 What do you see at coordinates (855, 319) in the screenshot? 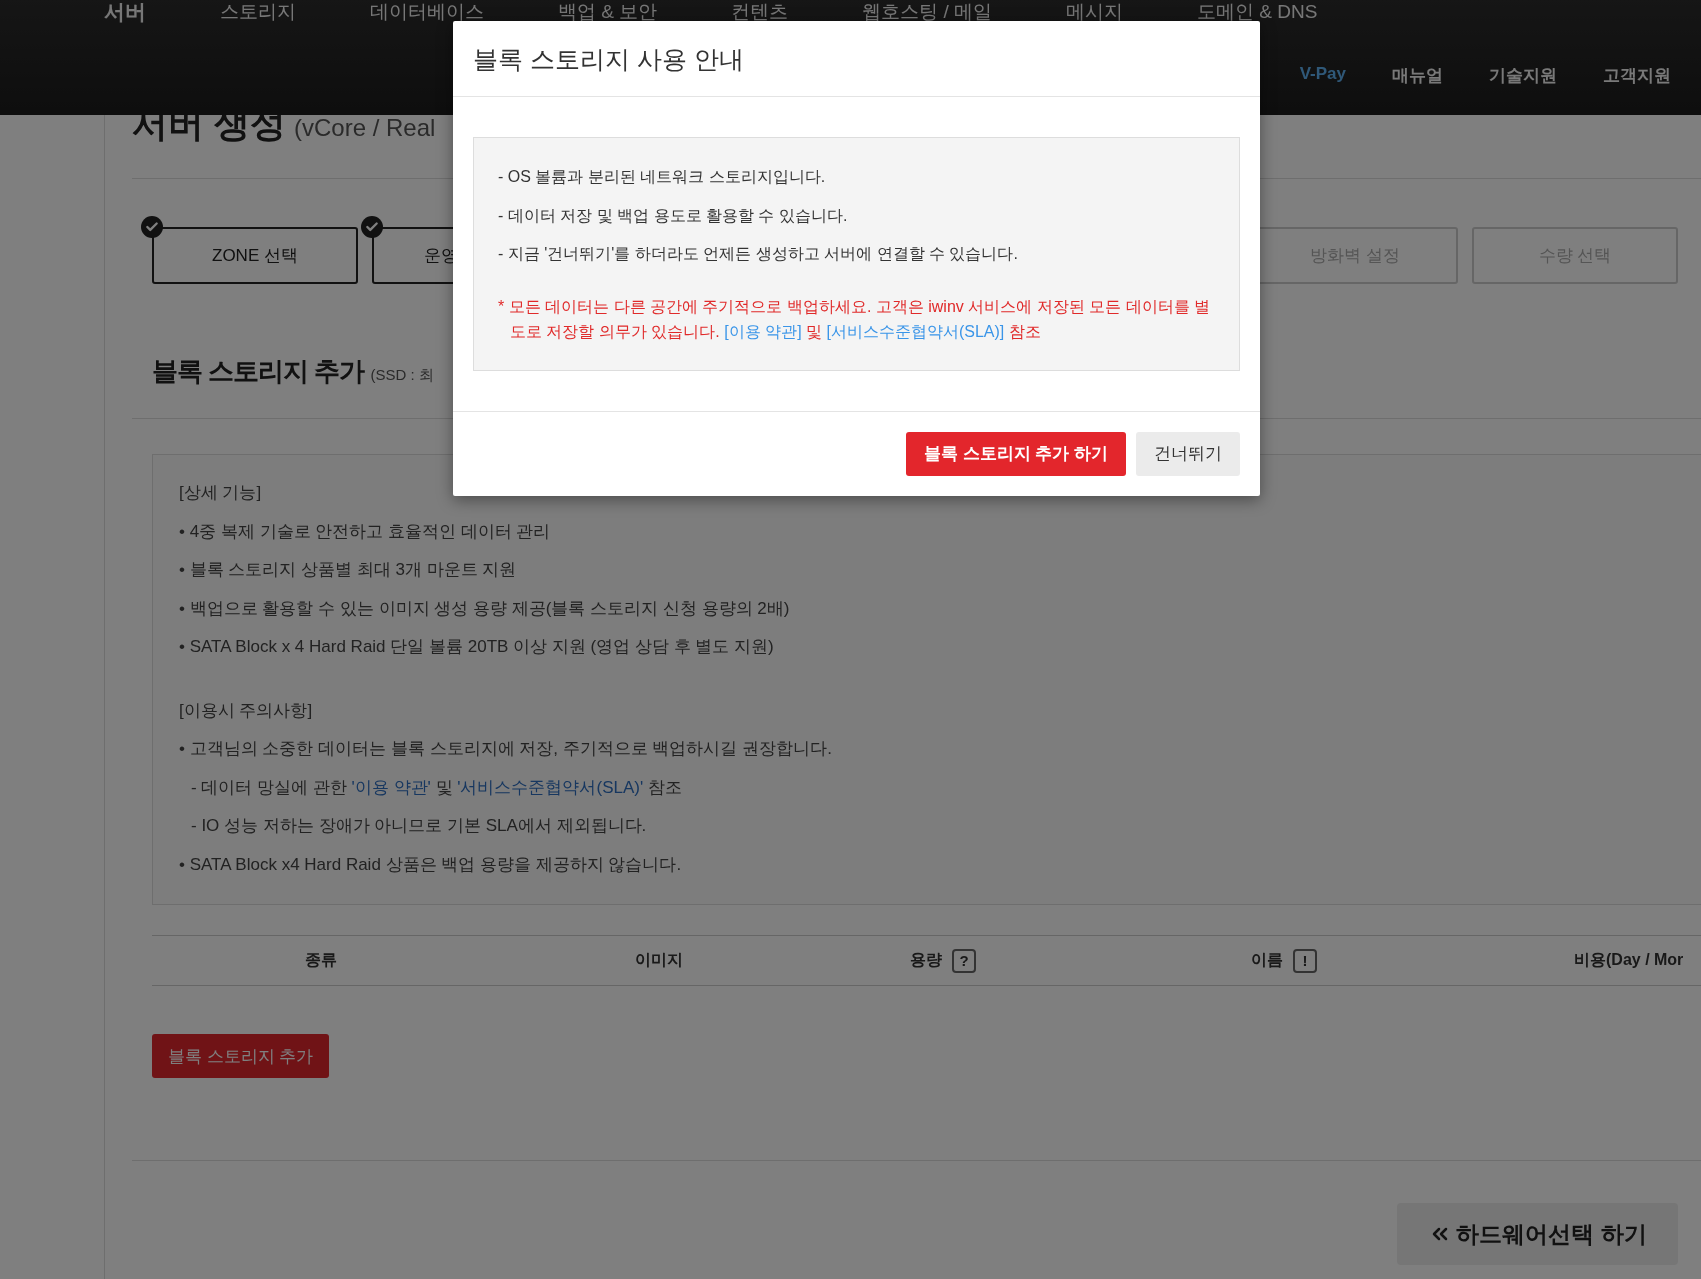
I see `warning-text: * 모든 데이터는 다른 공간에 주기적으로 백업하세요. 고객은 iwinv 서비스에 저장된 모든 데이터를 별도로 저장할 의무가 있습니다. [이용 약관] 및 [서비스수준협약서(SLA)] 참조` at bounding box center [855, 319].